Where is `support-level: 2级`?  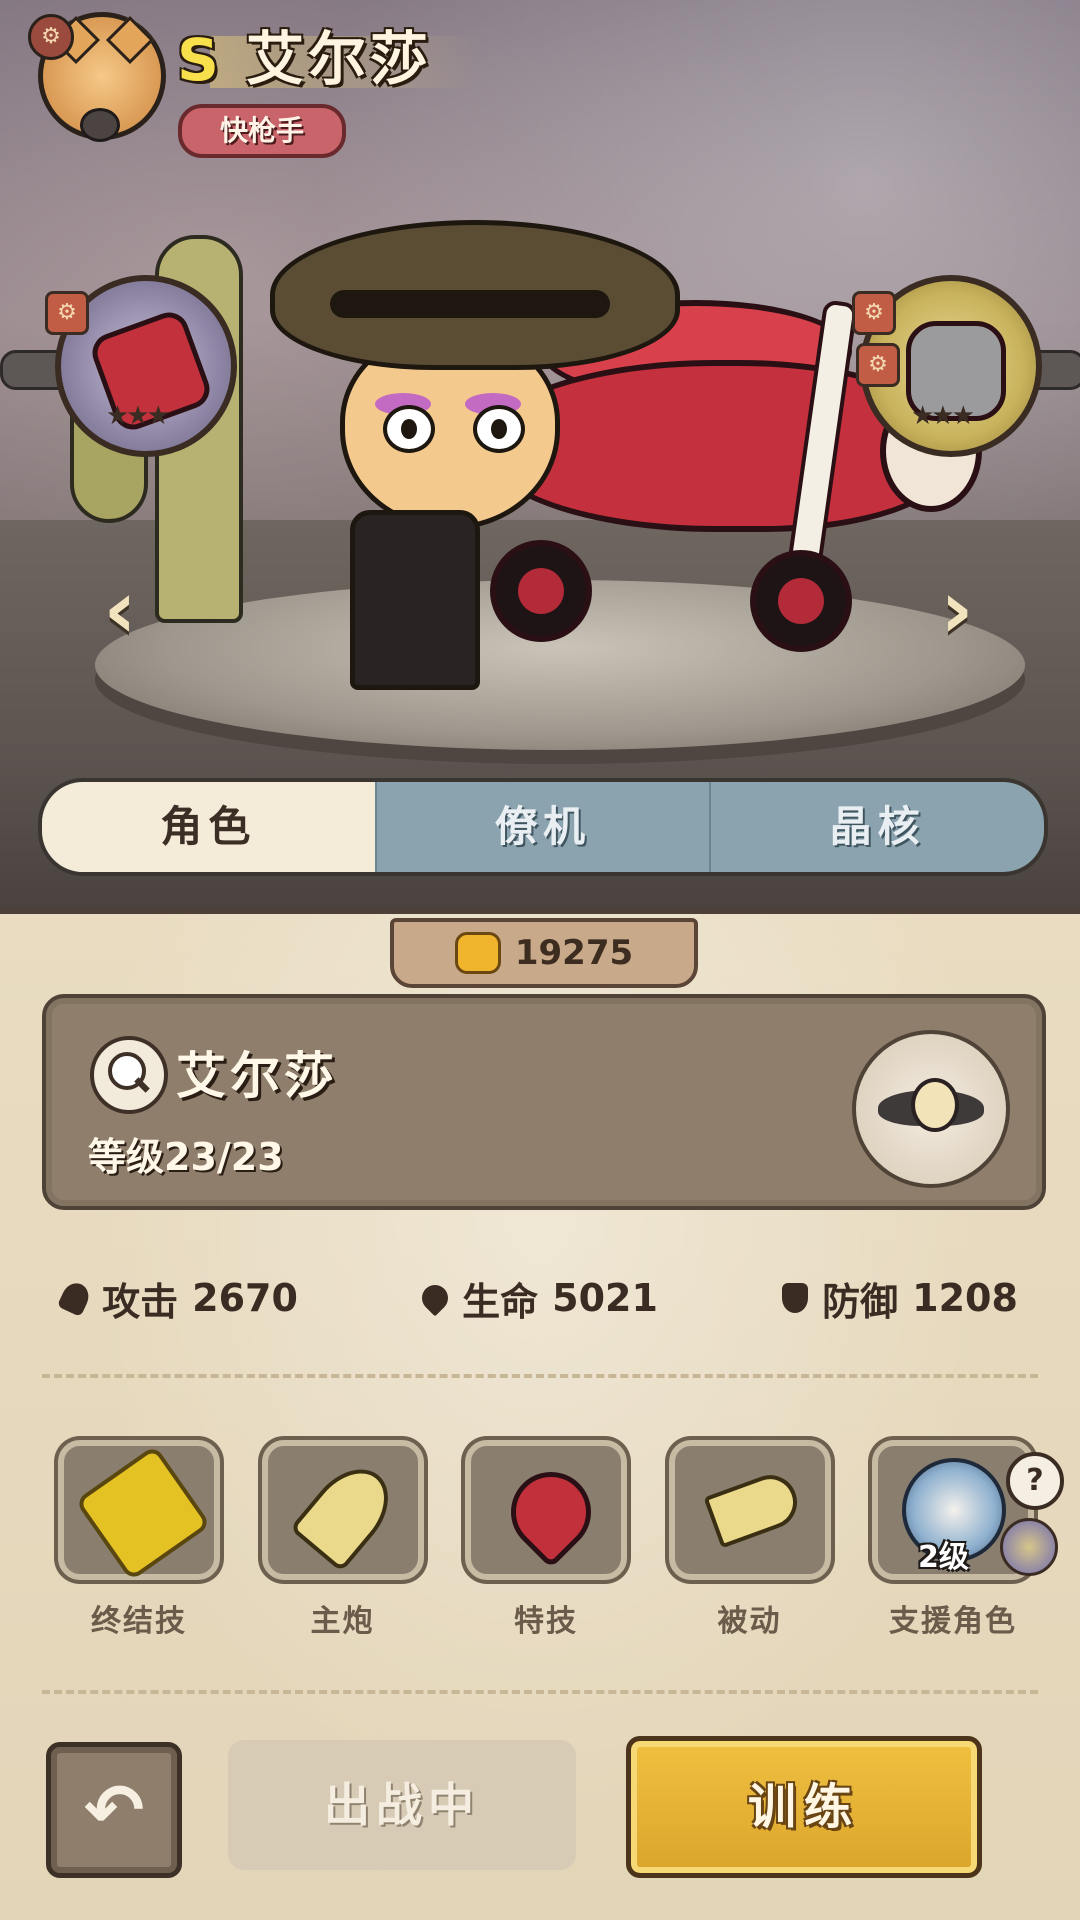
support-level: 2级 is located at coordinates (943, 1557).